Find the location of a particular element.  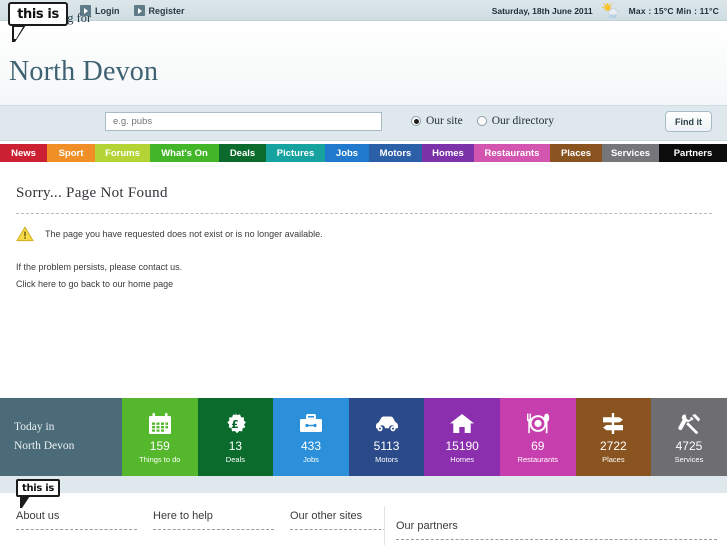

sun-behind-rain-cloud-icon is located at coordinates (610, 10).